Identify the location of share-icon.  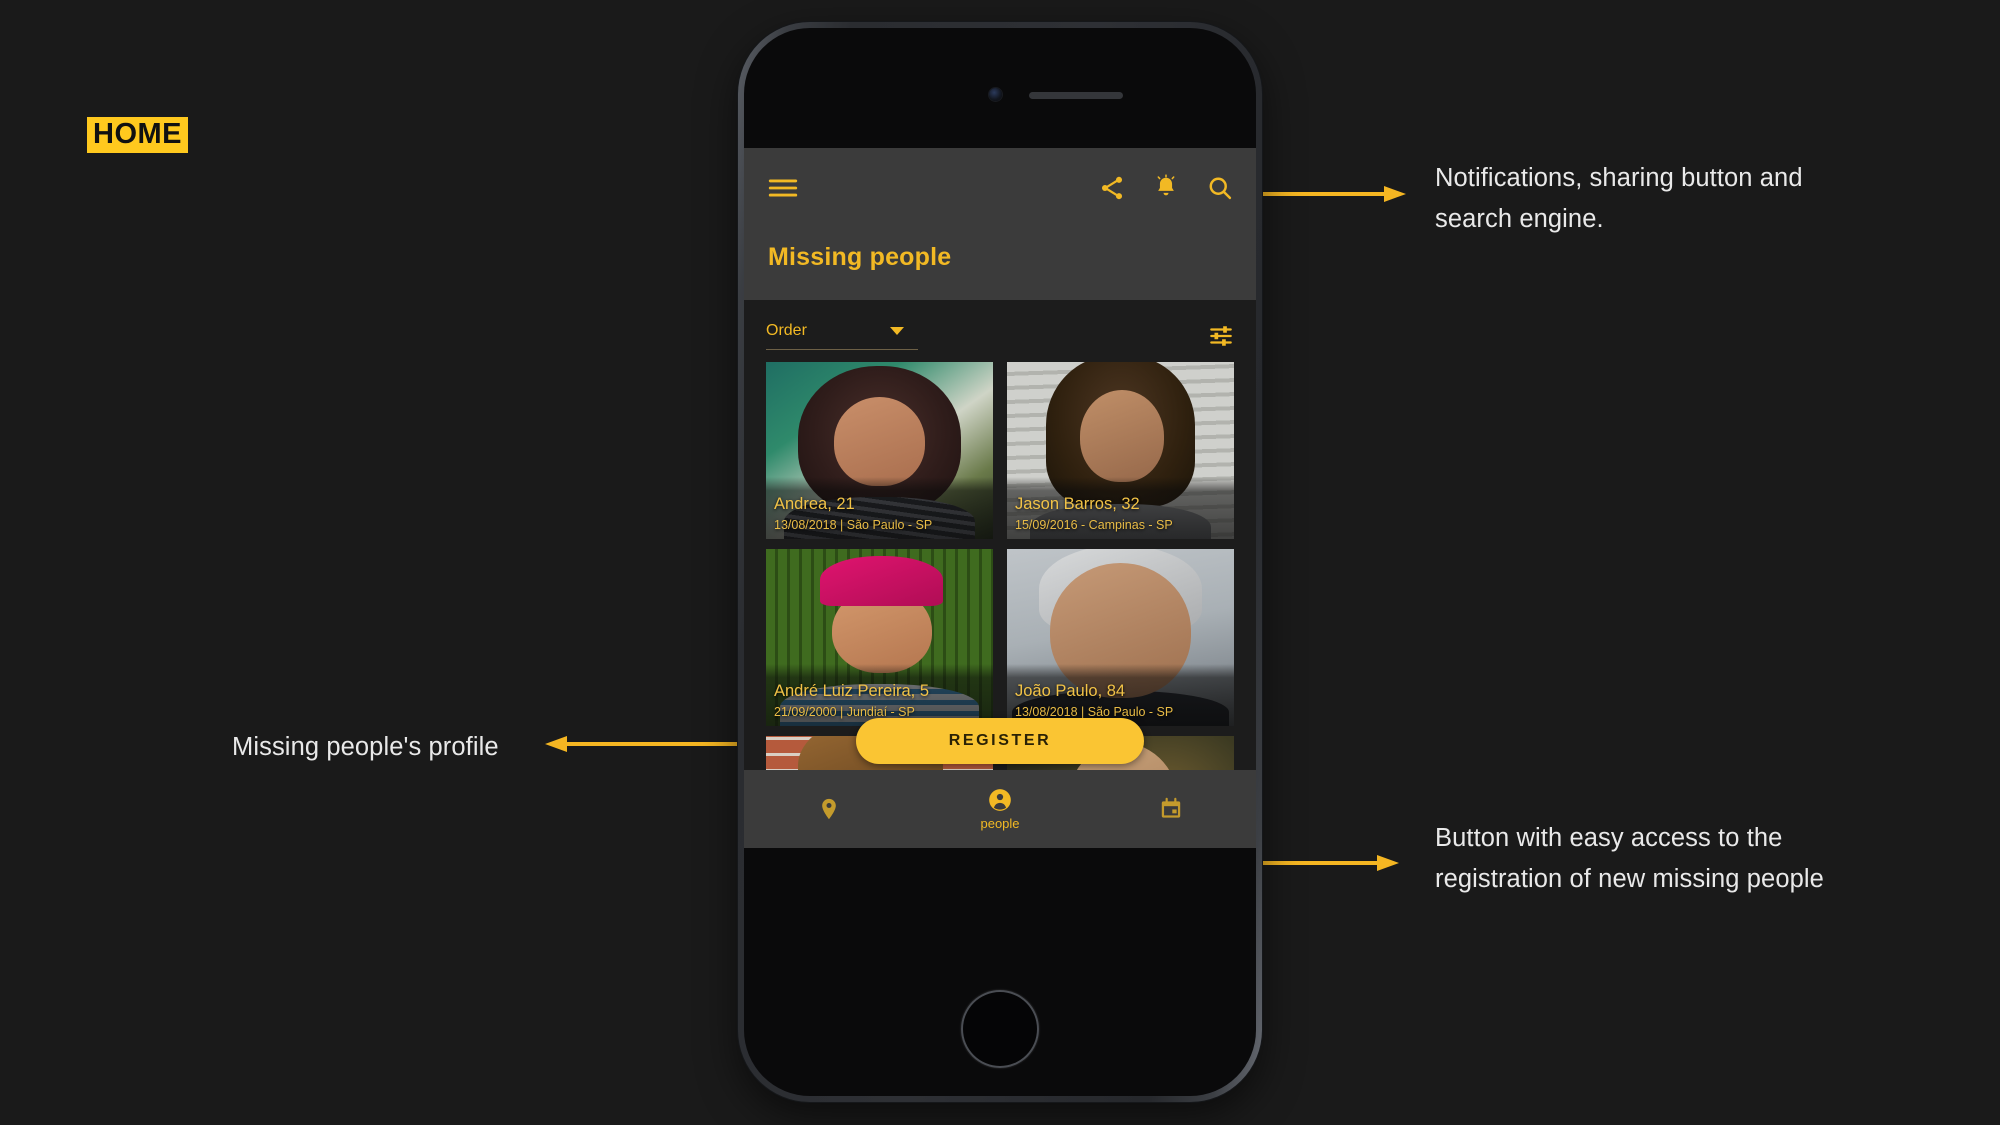
(1112, 188).